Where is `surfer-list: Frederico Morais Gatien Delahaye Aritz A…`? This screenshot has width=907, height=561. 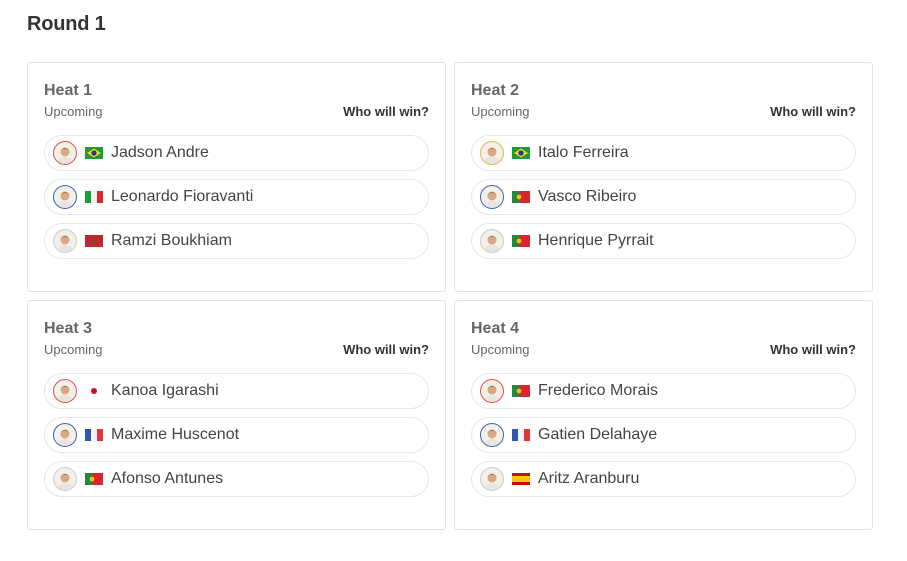
surfer-list: Frederico Morais Gatien Delahaye Aritz A… is located at coordinates (663, 439).